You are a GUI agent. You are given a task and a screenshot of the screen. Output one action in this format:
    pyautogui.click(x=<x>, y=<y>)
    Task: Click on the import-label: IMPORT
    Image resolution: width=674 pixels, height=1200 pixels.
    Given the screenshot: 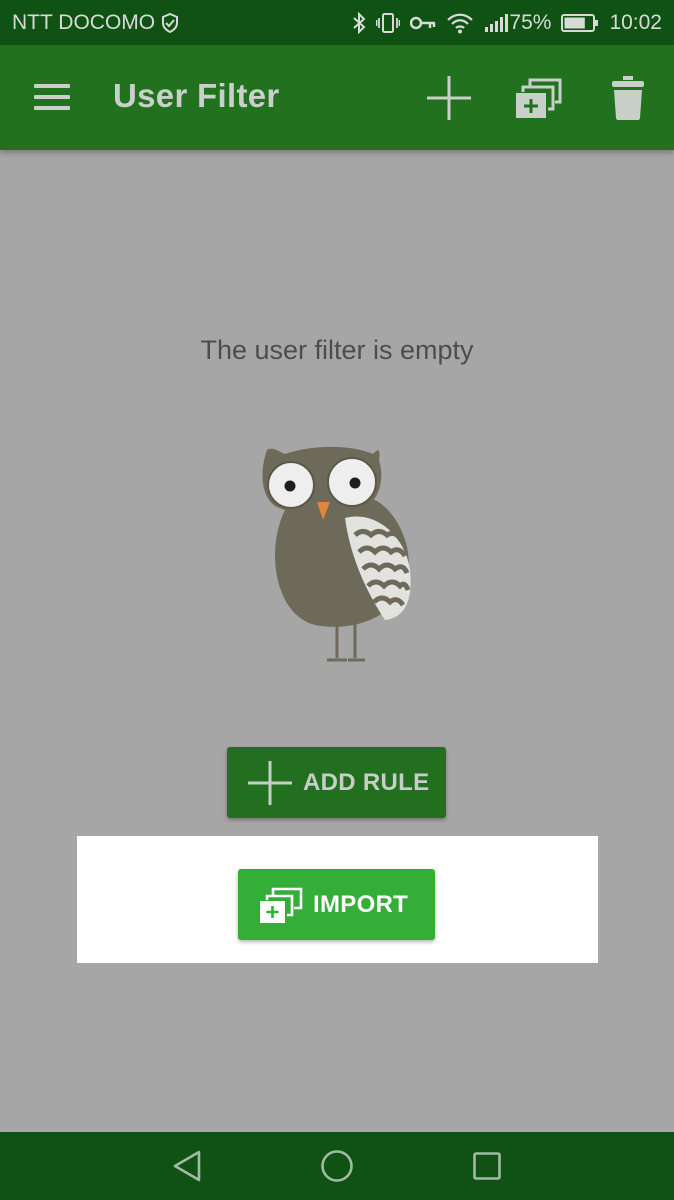 What is the action you would take?
    pyautogui.click(x=361, y=904)
    